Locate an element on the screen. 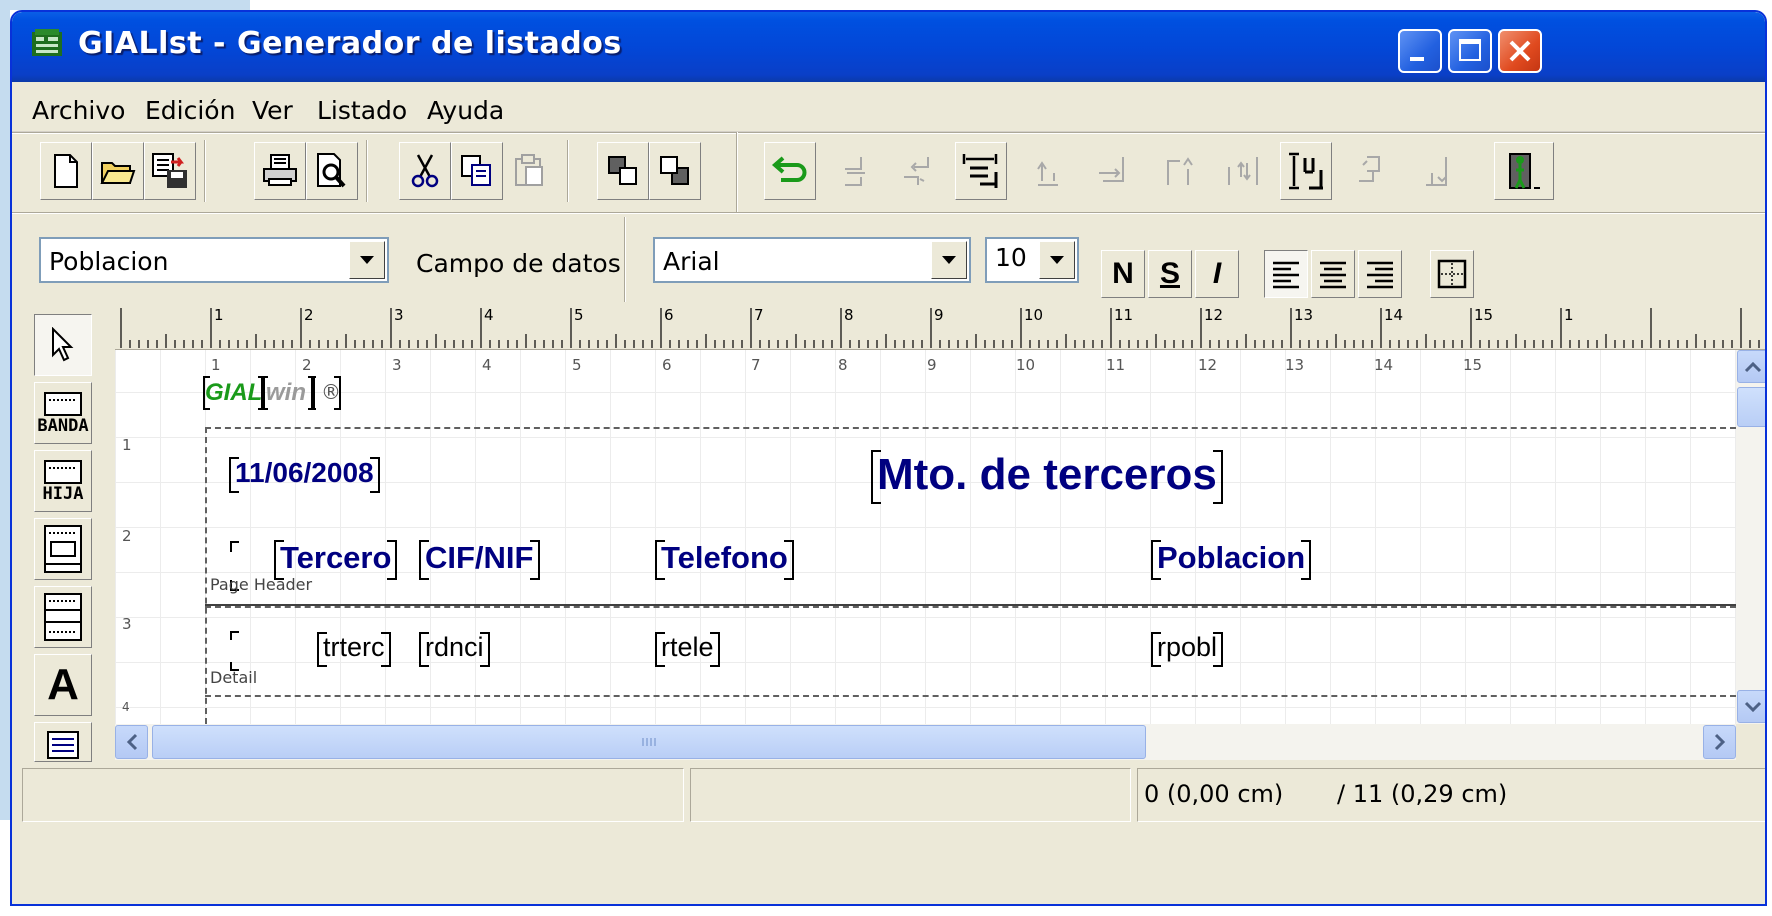 The height and width of the screenshot is (916, 1772). pointer-tool is located at coordinates (63, 345).